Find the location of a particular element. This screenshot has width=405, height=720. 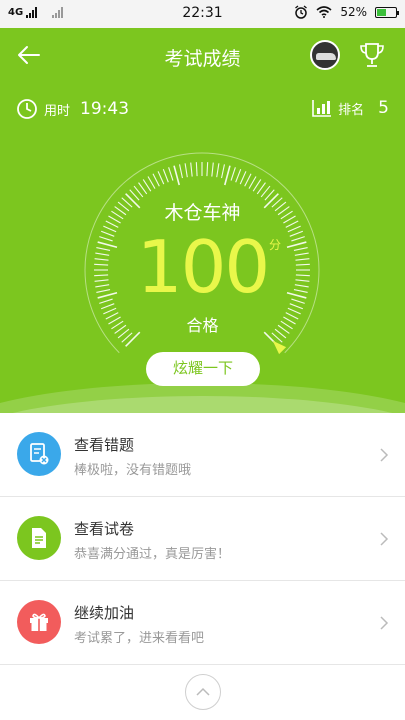

list-item-view-paper: 查看试卷 恭喜满分通过，真是厉害！ is located at coordinates (202, 539).